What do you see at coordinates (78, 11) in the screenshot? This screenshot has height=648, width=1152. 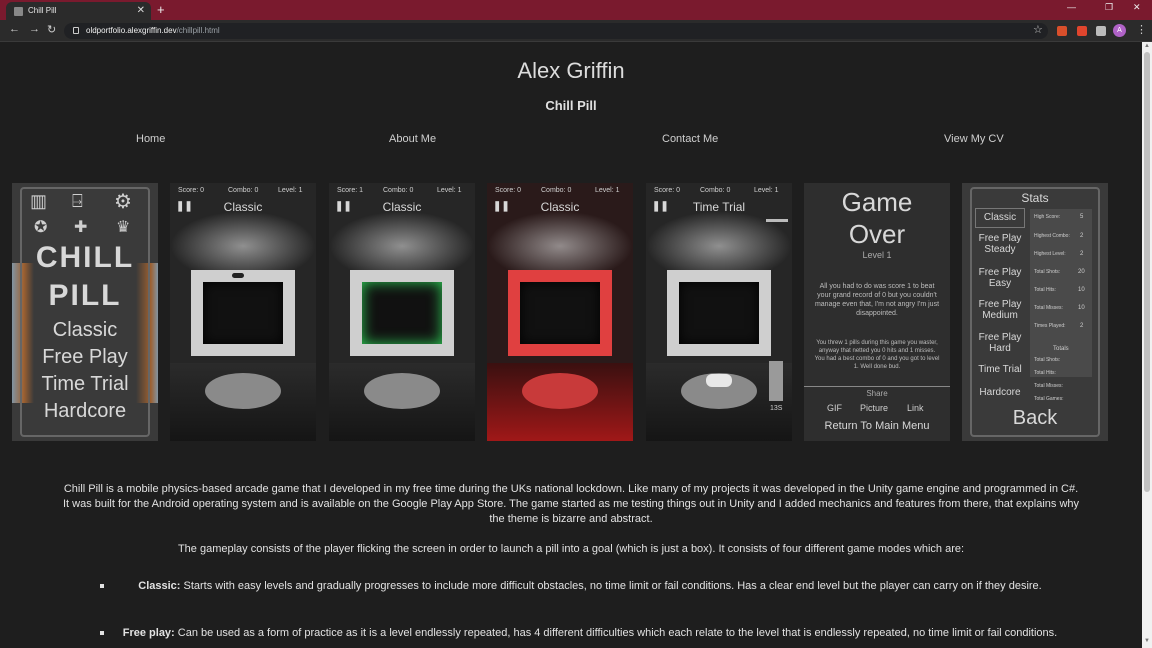 I see `browser-tab: Chill Pill ✕` at bounding box center [78, 11].